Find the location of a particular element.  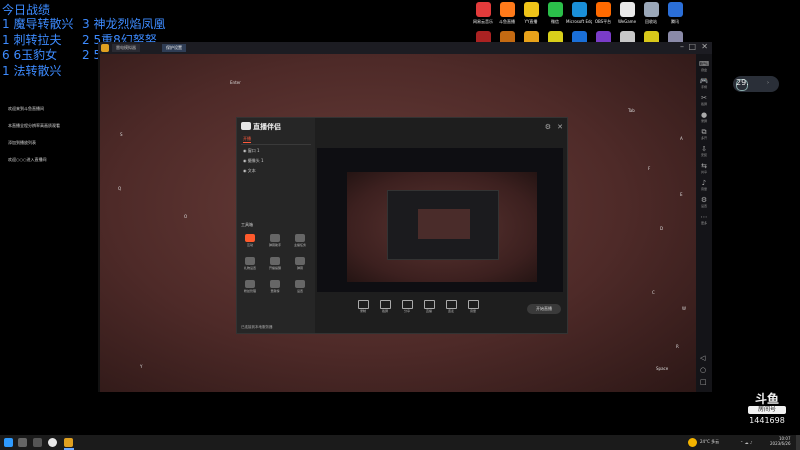

sidebar-label: 更多 is located at coordinates (703, 223).